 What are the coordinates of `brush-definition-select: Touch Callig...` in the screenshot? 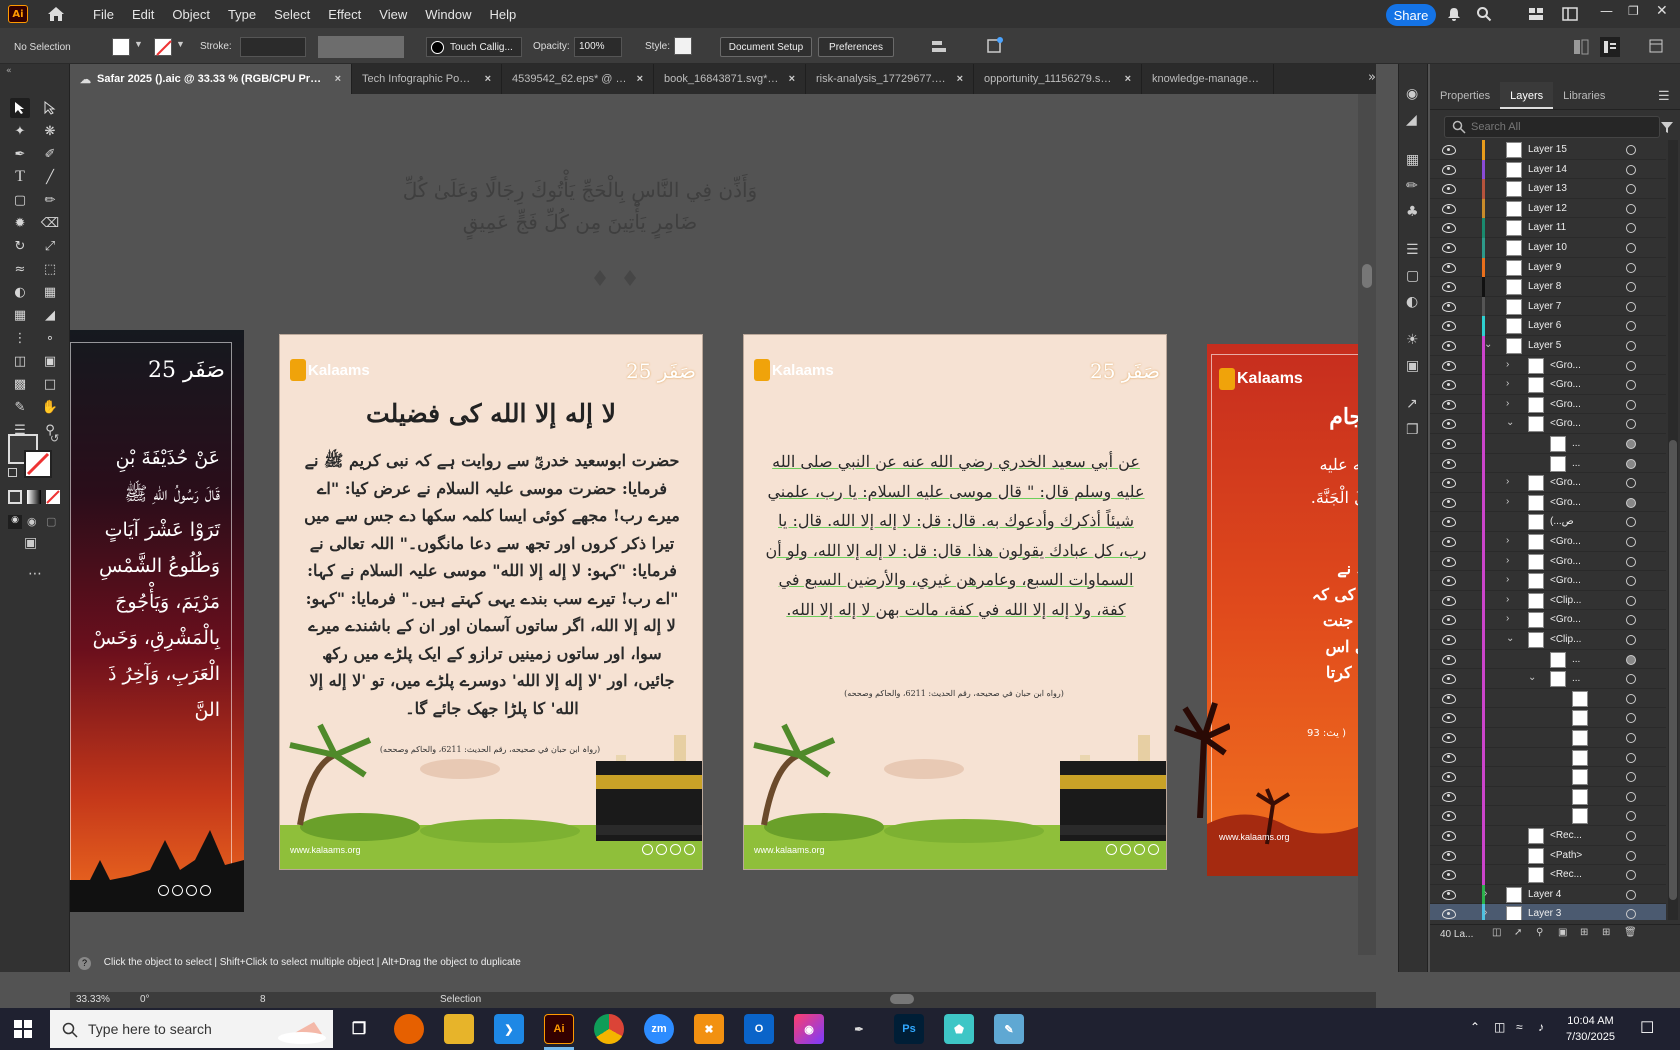 It's located at (474, 47).